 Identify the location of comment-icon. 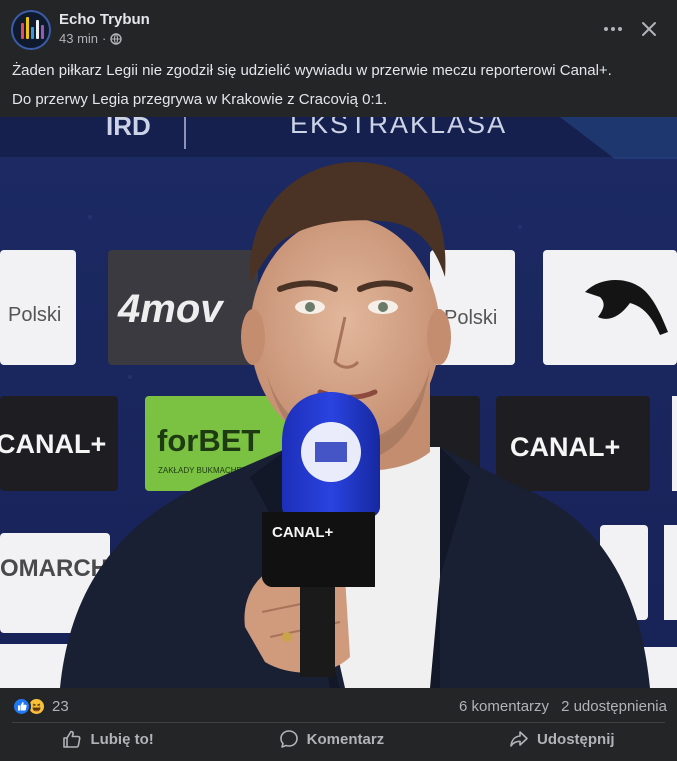
(288, 739).